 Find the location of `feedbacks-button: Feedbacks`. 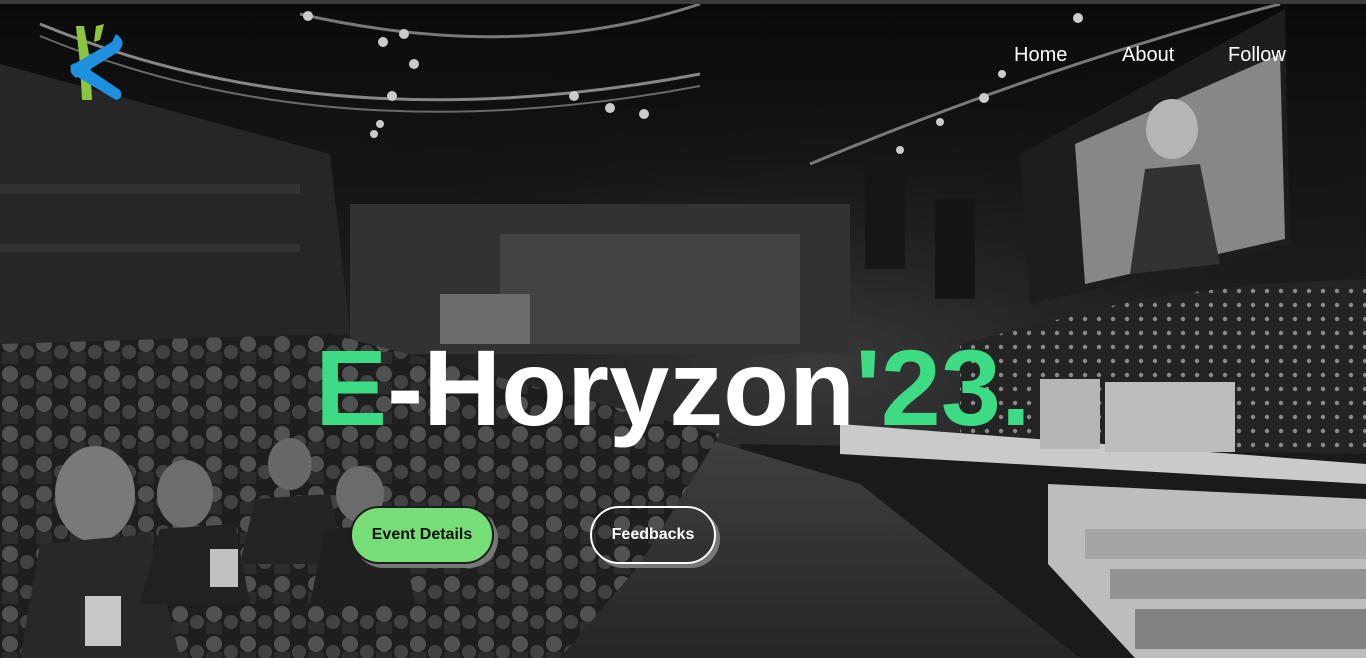

feedbacks-button: Feedbacks is located at coordinates (653, 535).